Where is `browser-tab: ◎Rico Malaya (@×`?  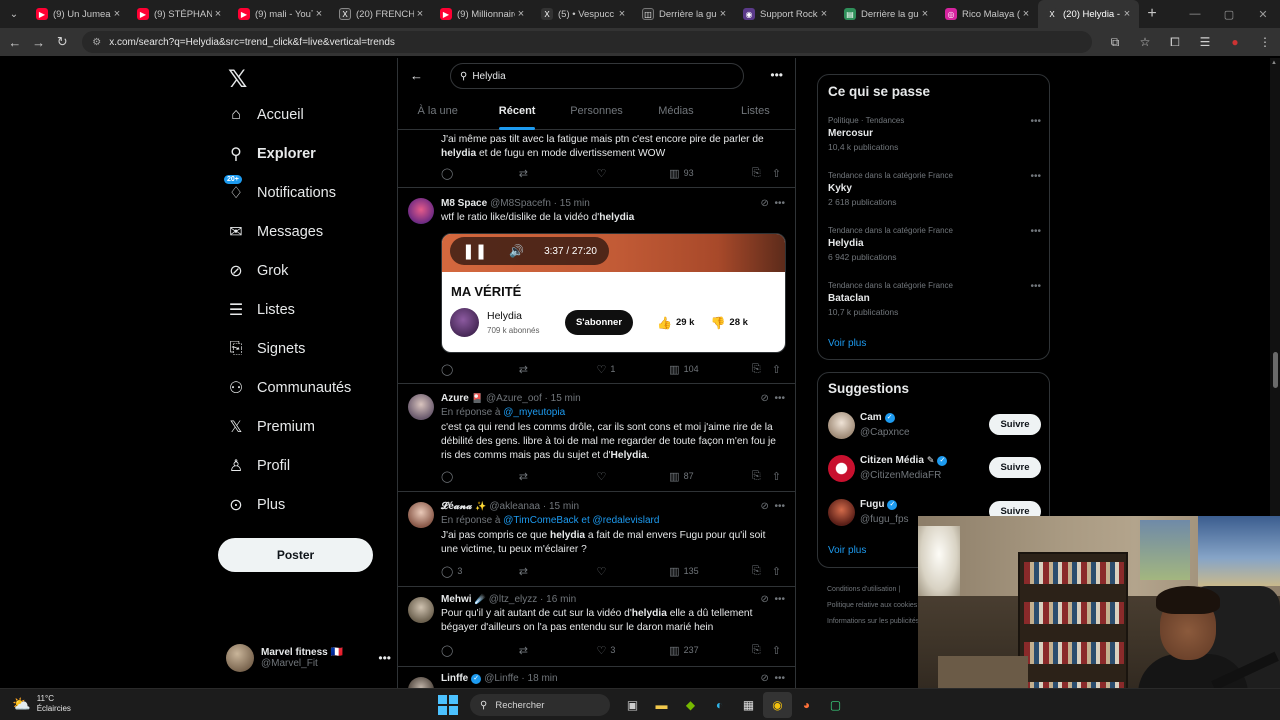
browser-tab: ◎Rico Malaya (@× is located at coordinates (987, 14).